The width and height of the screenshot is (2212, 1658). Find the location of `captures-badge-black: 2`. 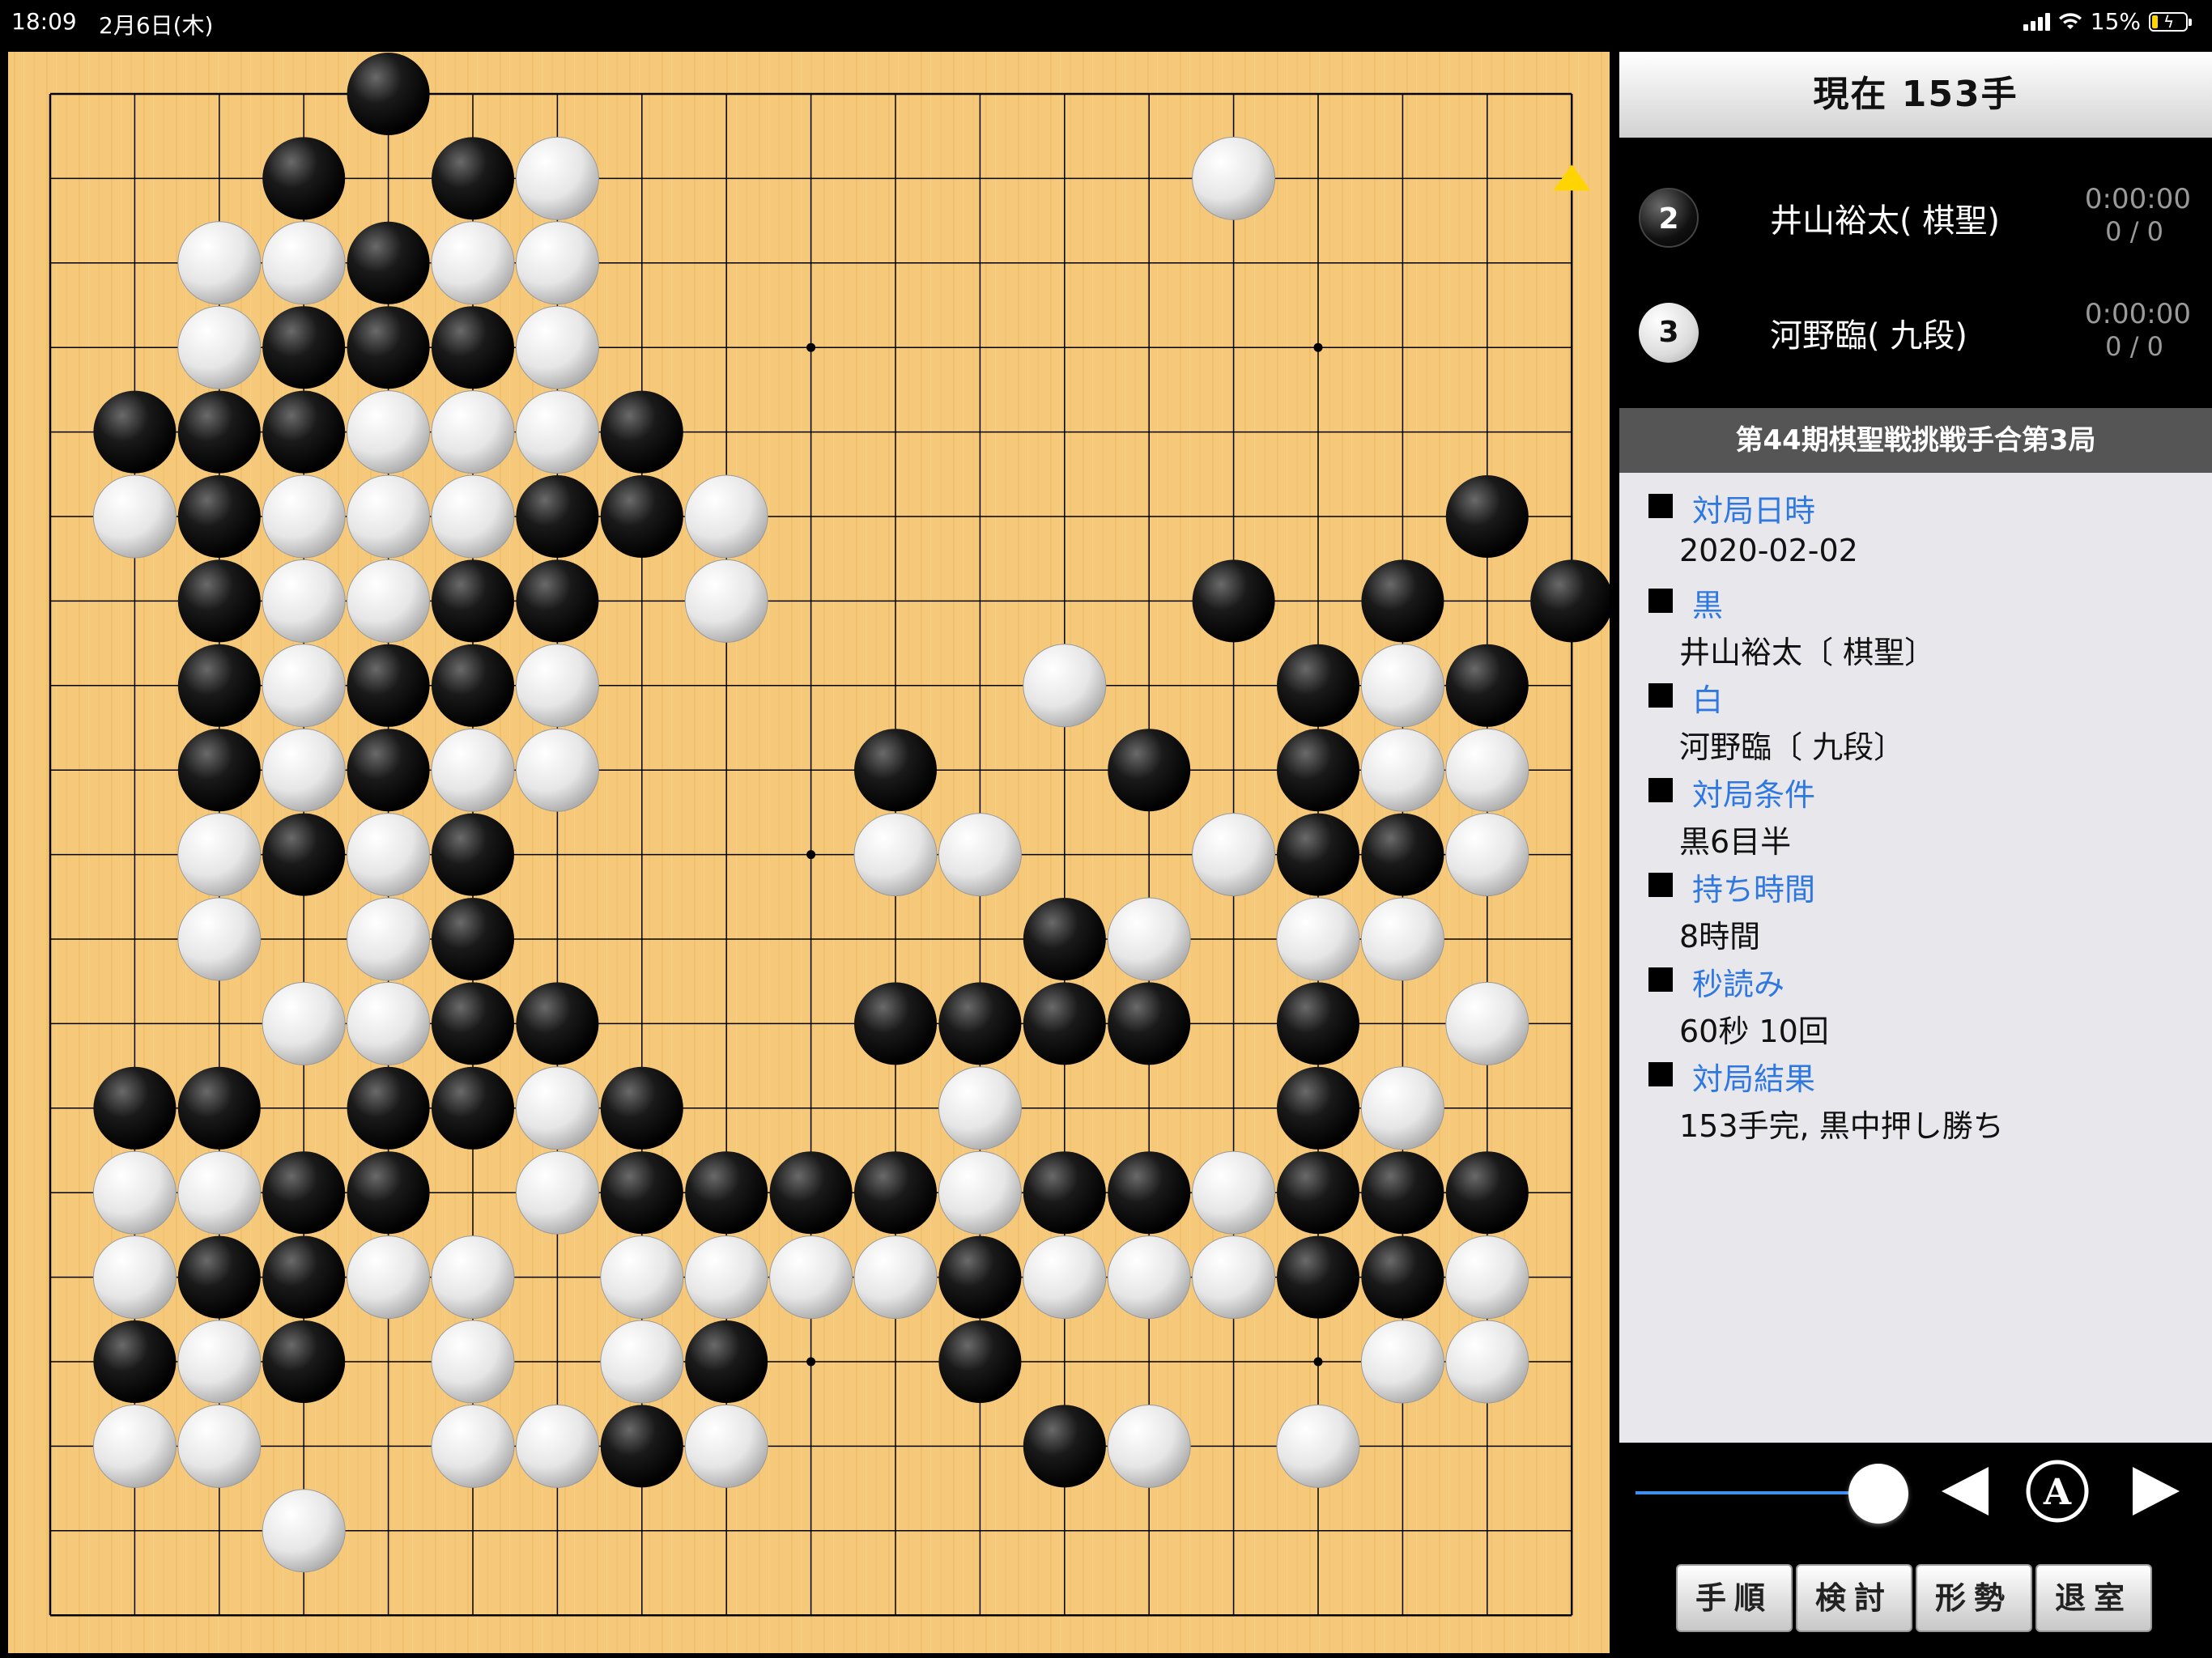

captures-badge-black: 2 is located at coordinates (1669, 218).